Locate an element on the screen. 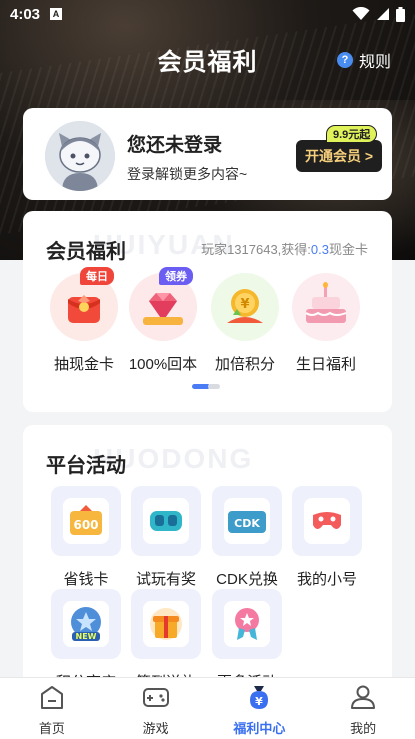 The image size is (415, 739). svg-text: NEW is located at coordinates (86, 636).